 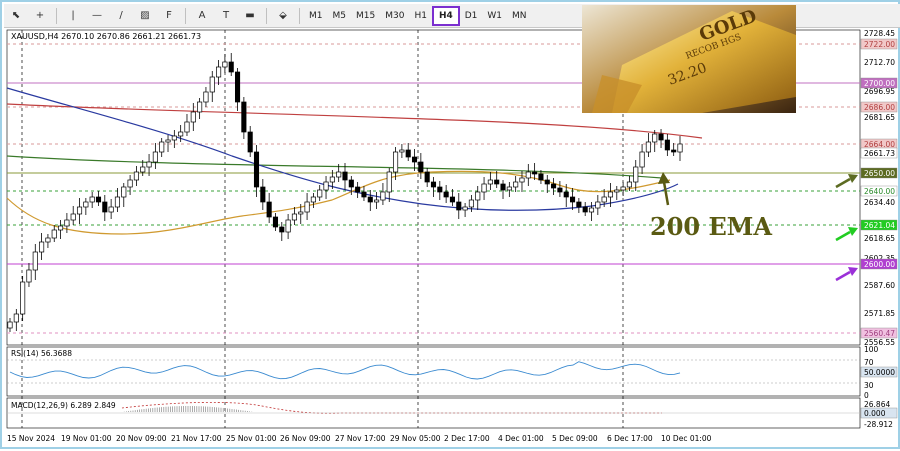 What do you see at coordinates (86, 438) in the screenshot?
I see `time-axis-tick: 19 Nov 01:00` at bounding box center [86, 438].